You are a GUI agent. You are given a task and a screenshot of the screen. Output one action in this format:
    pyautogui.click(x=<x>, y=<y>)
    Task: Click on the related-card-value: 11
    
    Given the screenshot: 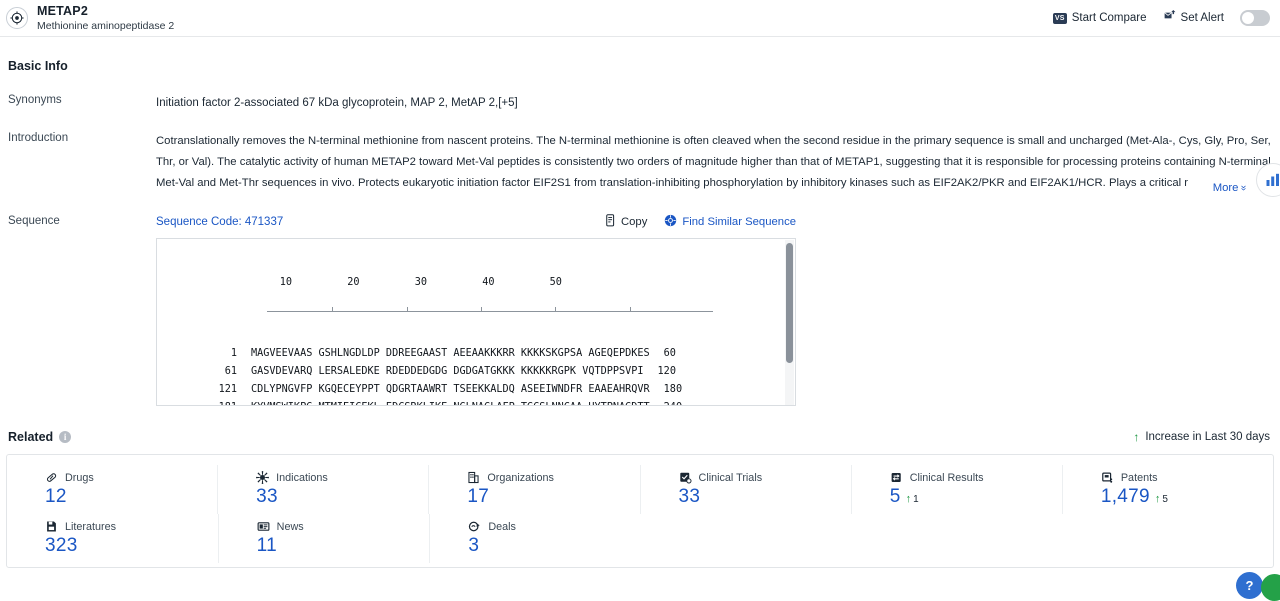 What is the action you would take?
    pyautogui.click(x=267, y=546)
    